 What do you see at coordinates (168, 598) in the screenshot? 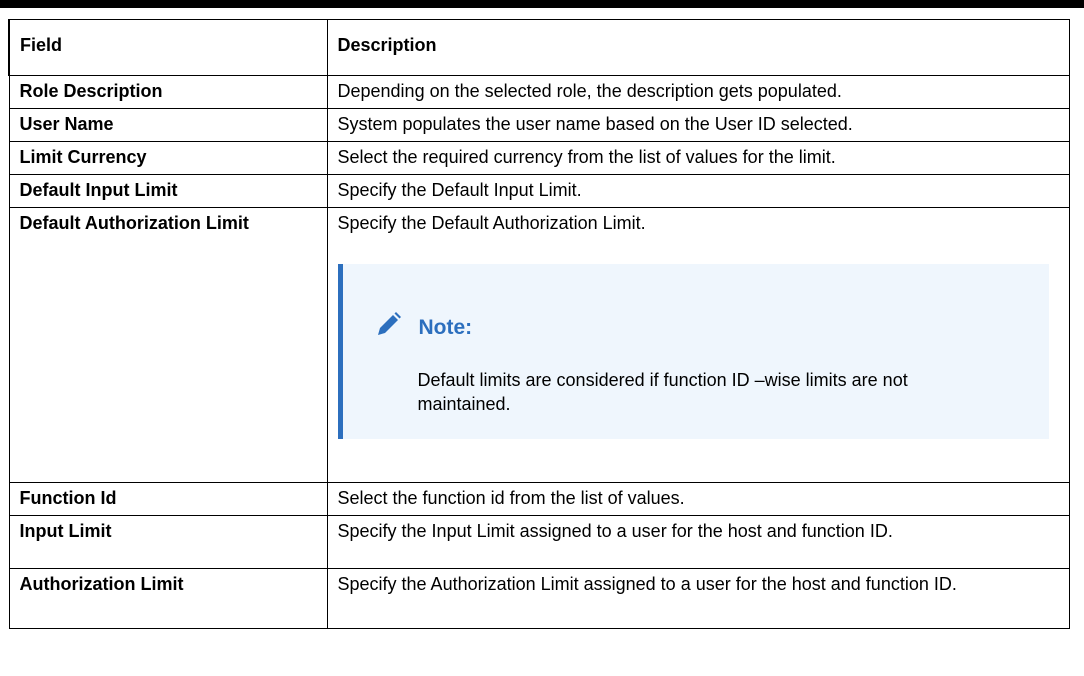
I see `field-cell: Authorization Limit` at bounding box center [168, 598].